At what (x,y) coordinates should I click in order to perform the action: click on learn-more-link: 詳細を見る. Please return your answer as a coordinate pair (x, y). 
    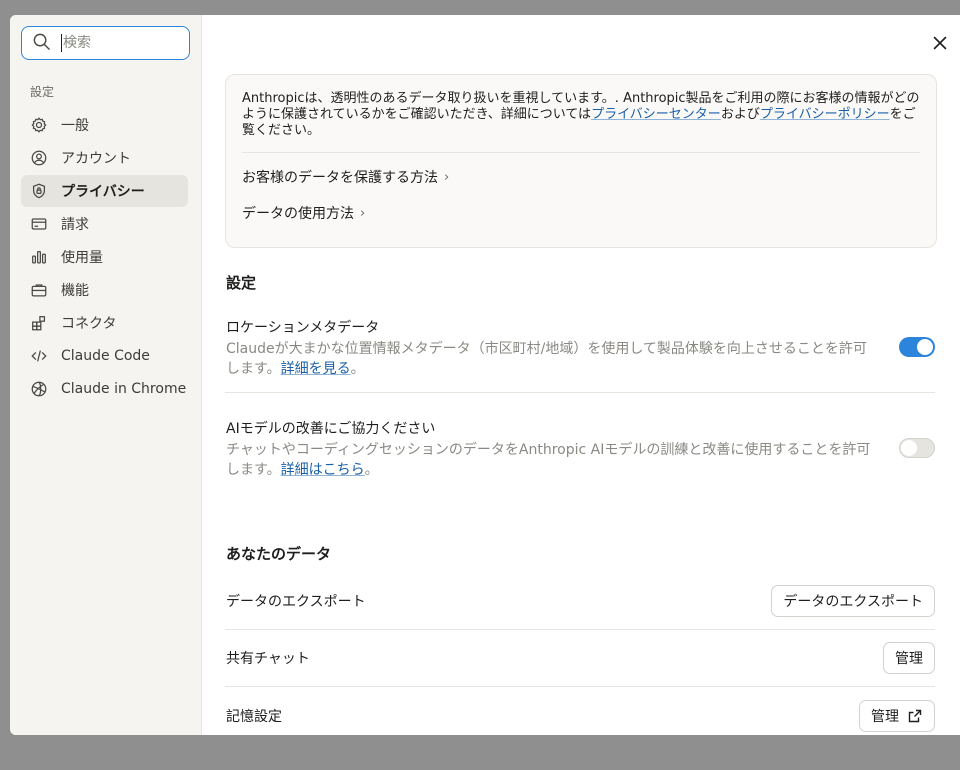
    Looking at the image, I should click on (316, 369).